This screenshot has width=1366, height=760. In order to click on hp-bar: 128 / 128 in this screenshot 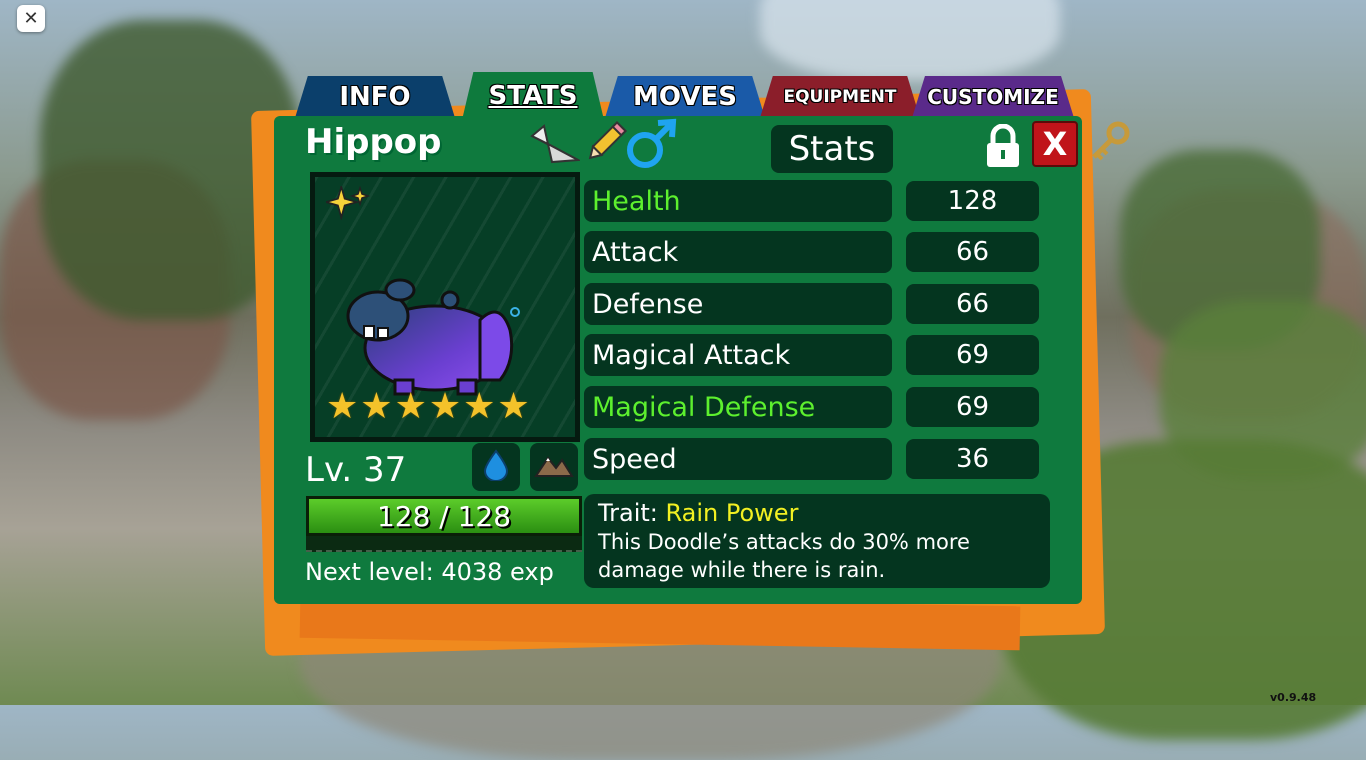, I will do `click(444, 516)`.